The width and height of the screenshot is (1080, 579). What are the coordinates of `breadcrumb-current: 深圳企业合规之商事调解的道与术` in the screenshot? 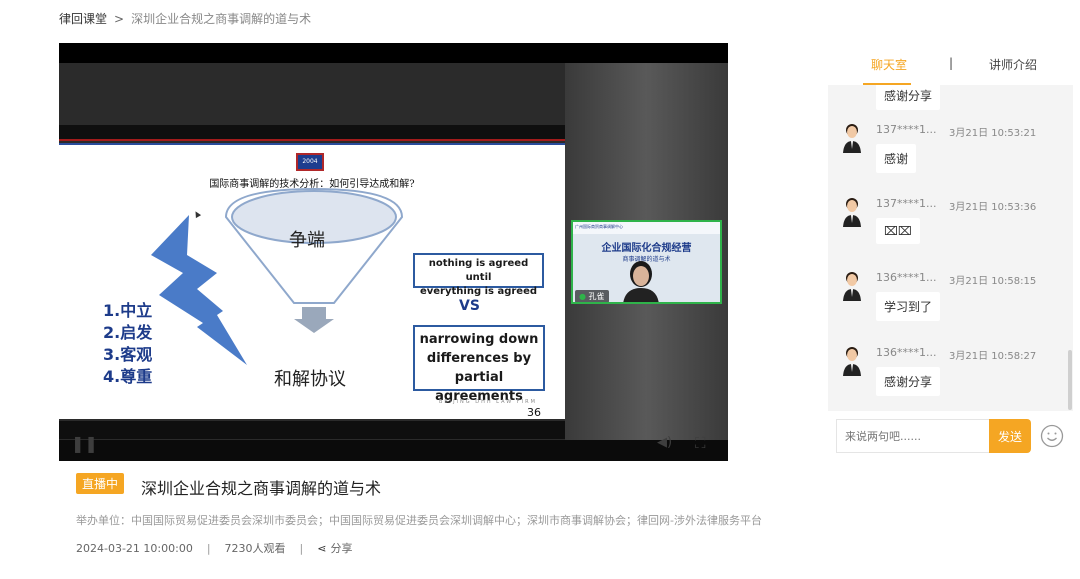 It's located at (221, 19).